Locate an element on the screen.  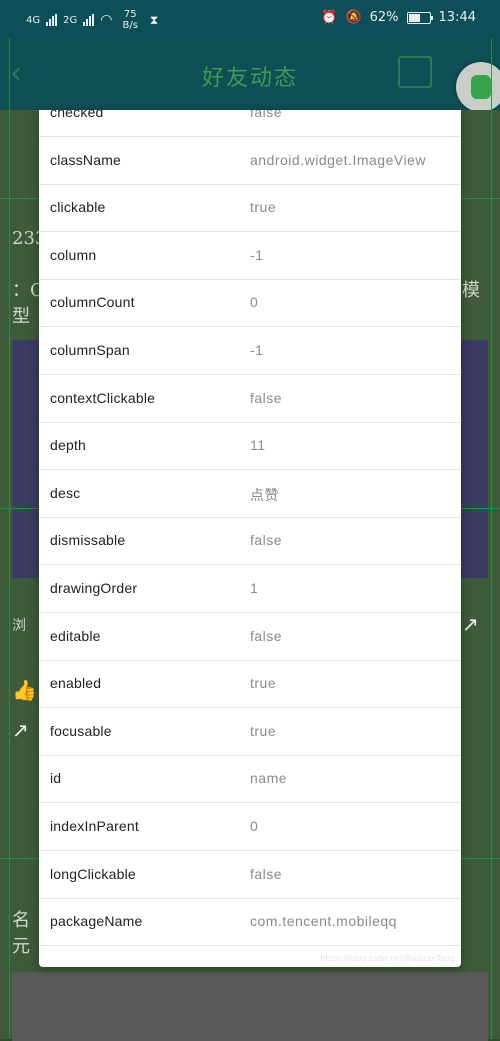
clock: 13:44 is located at coordinates (457, 17).